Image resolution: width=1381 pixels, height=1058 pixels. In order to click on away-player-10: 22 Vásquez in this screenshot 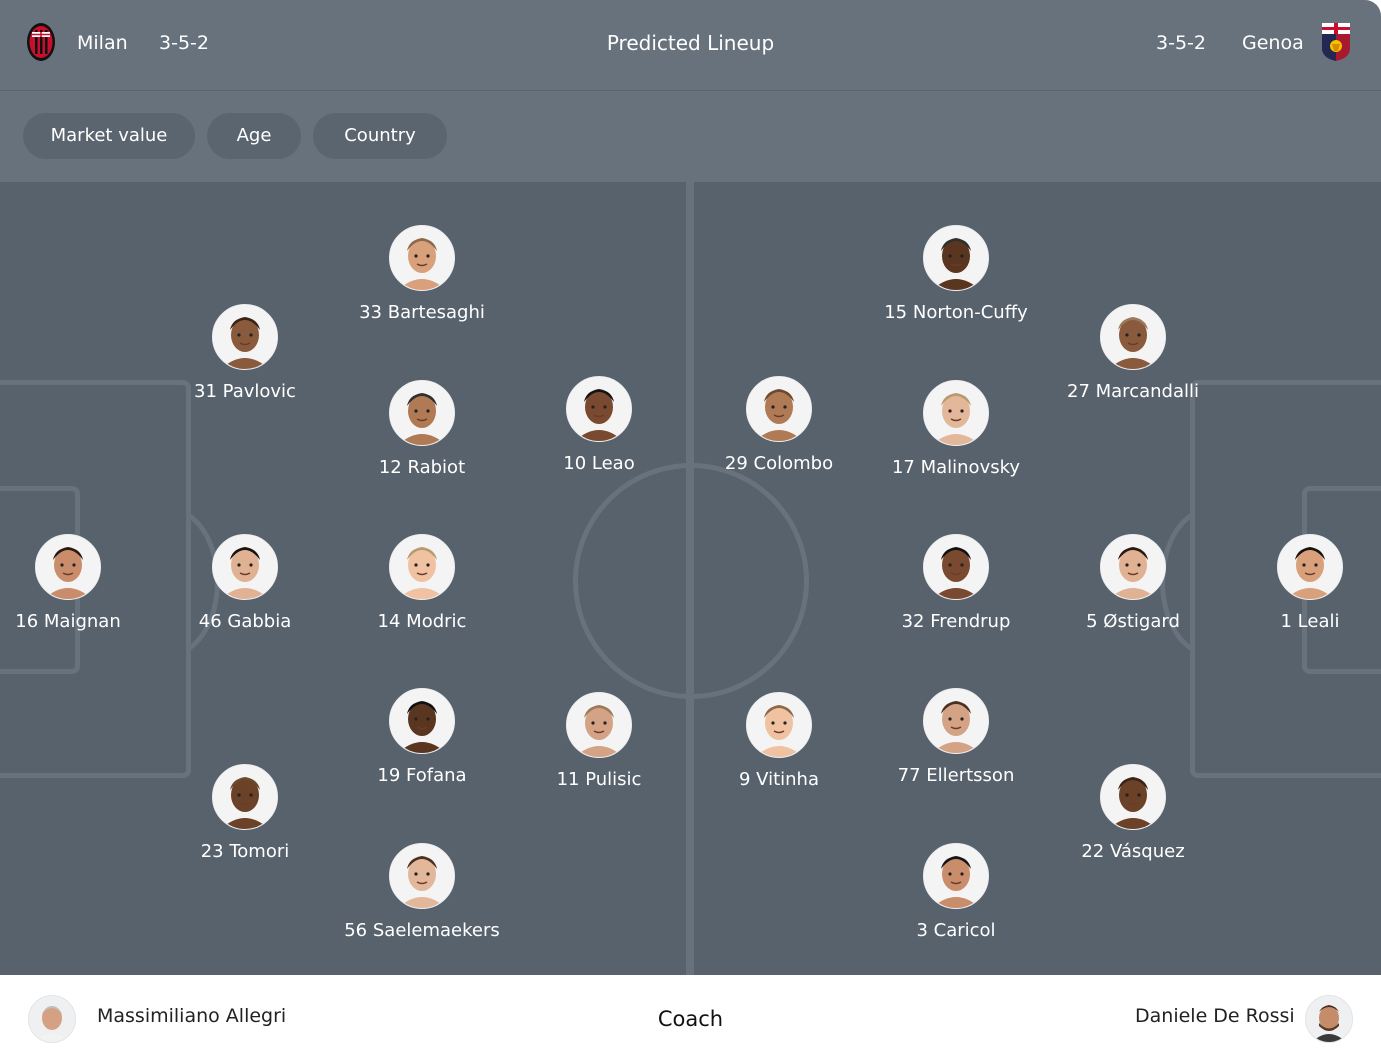, I will do `click(1133, 814)`.